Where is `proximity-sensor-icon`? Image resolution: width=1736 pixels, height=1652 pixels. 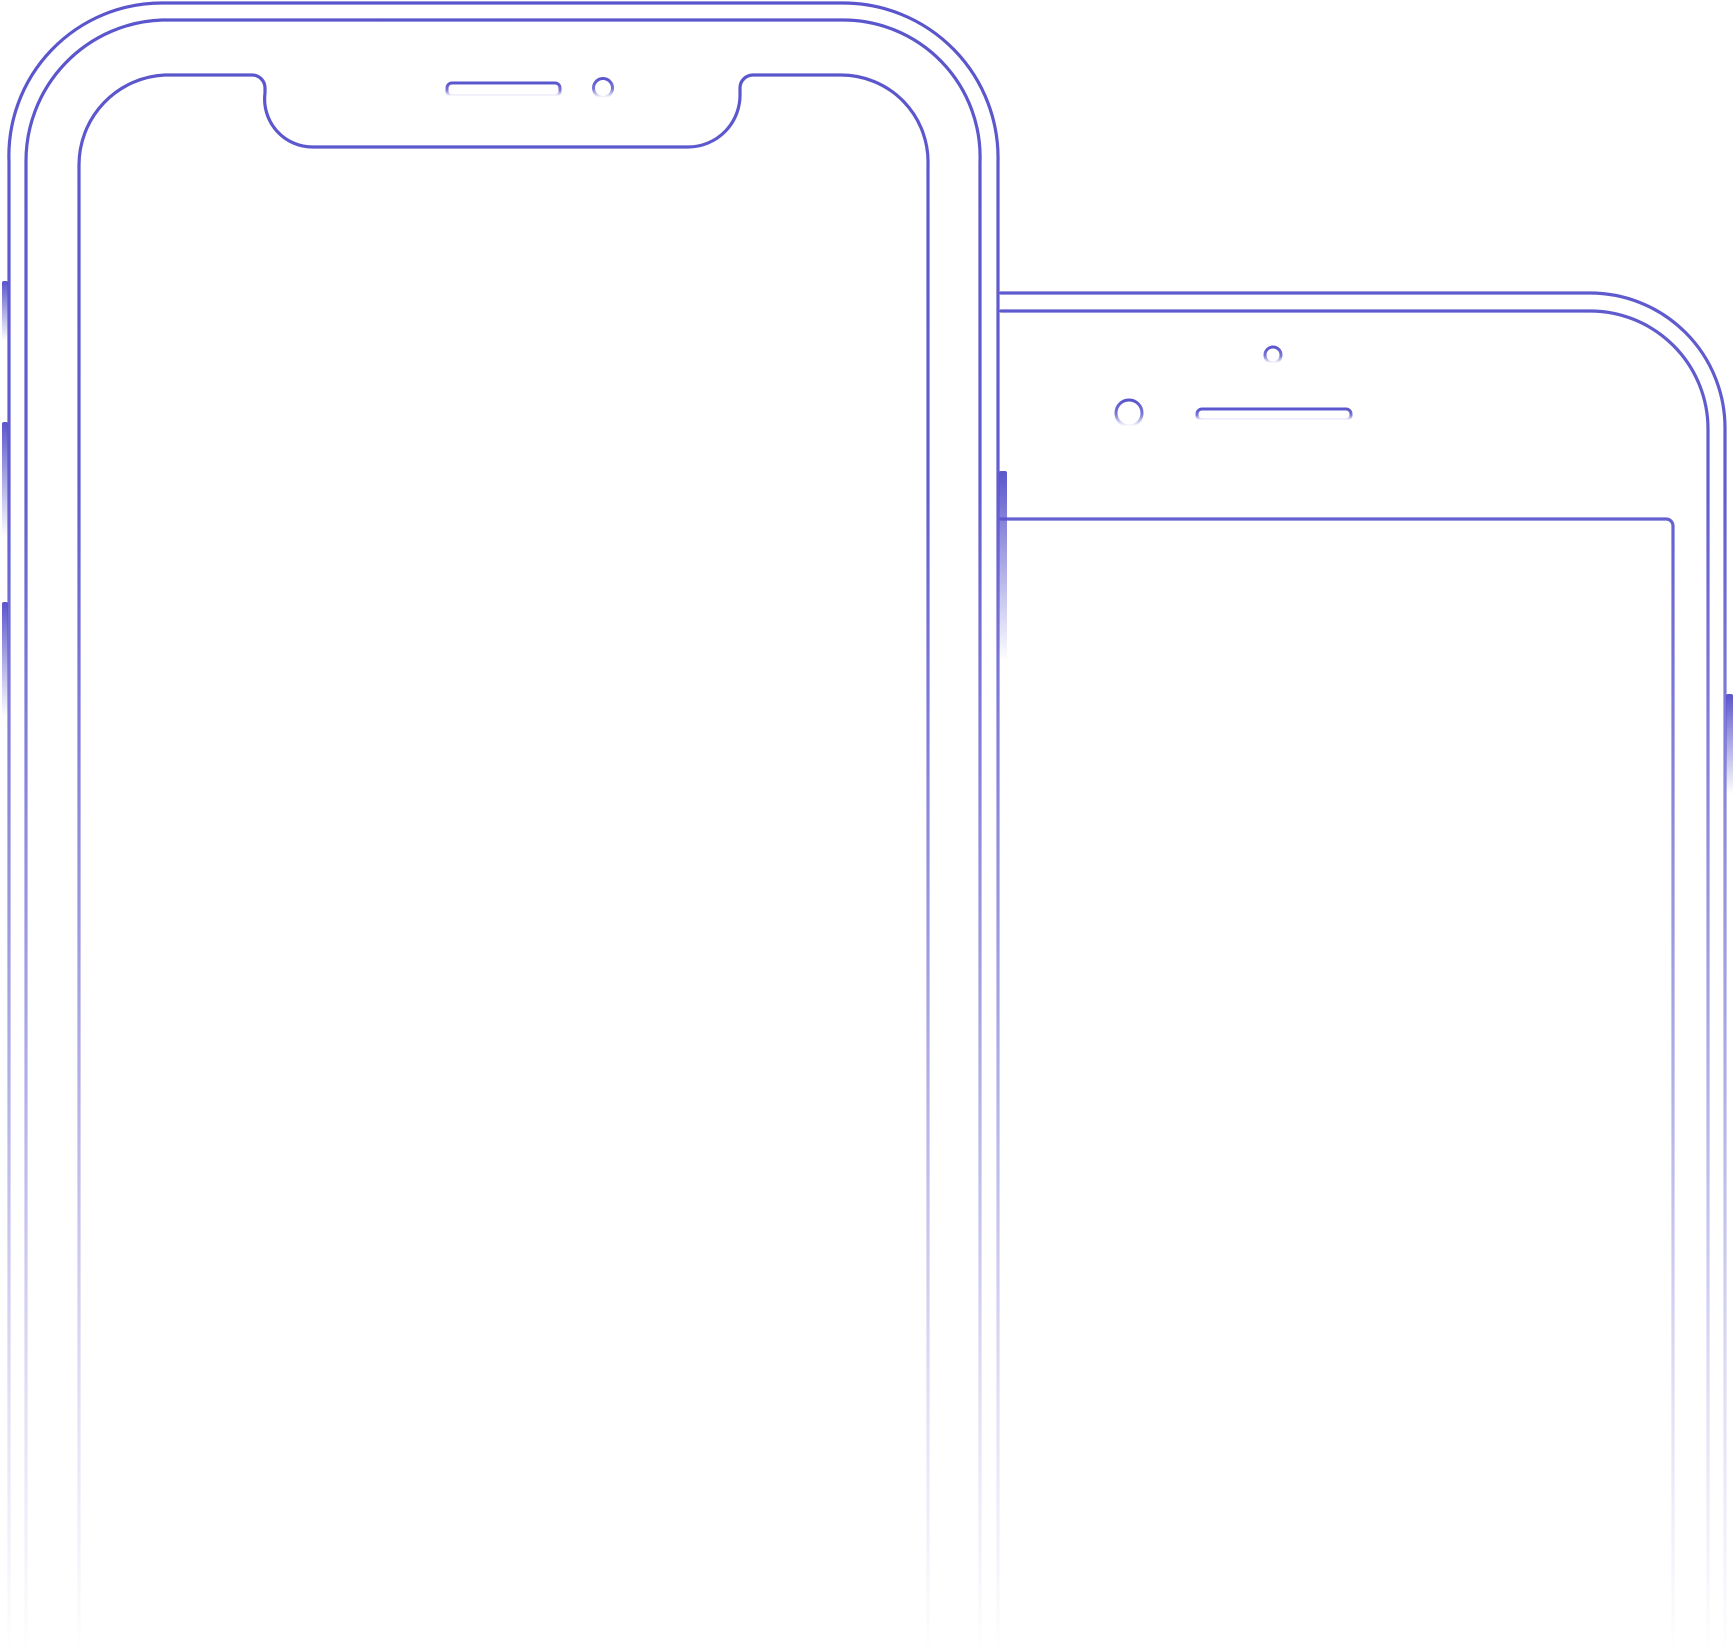 proximity-sensor-icon is located at coordinates (1273, 355).